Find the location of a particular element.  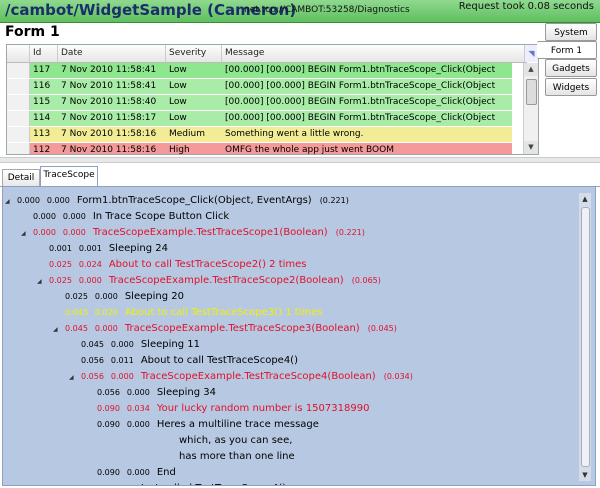

trace-elapsed: 0.000 is located at coordinates (28, 200).